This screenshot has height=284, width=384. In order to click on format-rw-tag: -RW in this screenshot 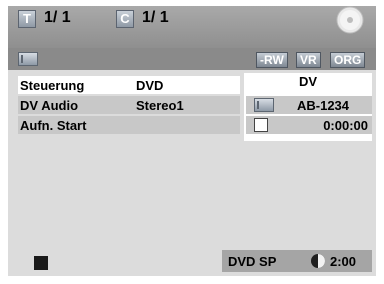, I will do `click(272, 60)`.